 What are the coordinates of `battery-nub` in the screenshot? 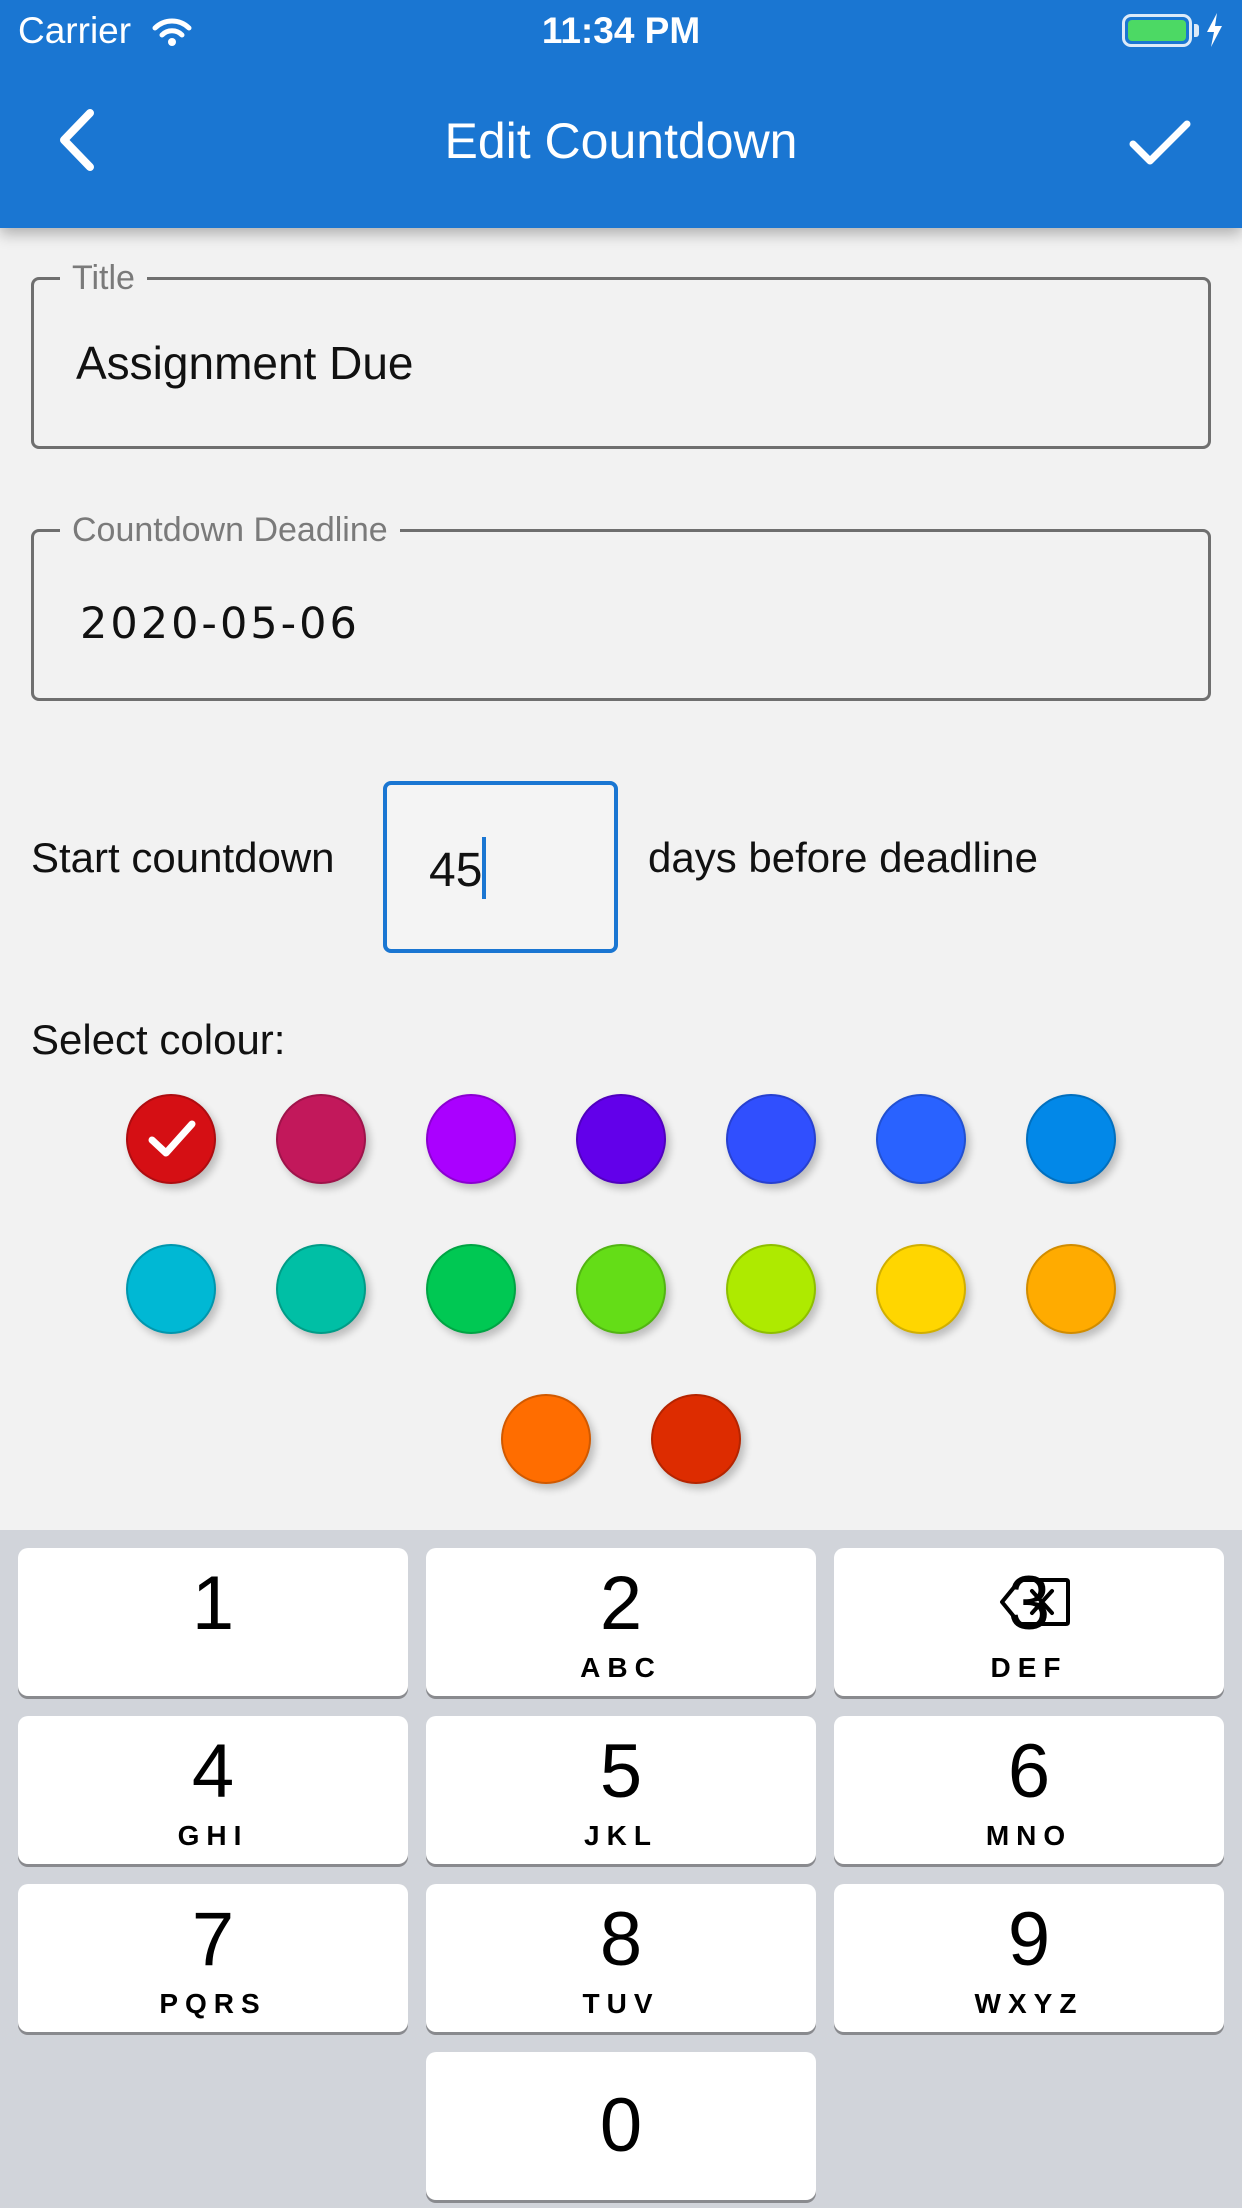 It's located at (1196, 30).